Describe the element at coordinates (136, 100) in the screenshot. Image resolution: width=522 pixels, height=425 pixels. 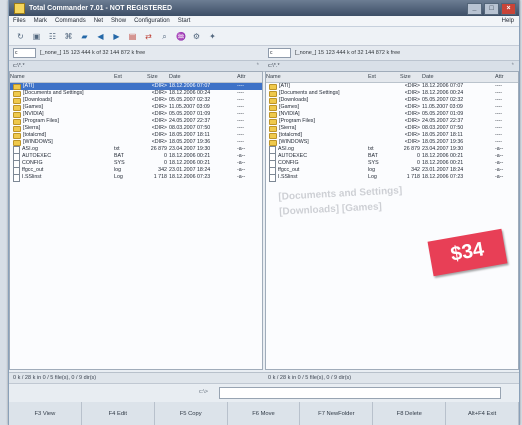
I see `left-file-row: [Downloads] <DIR> 05.05.2007 02:32 ----` at that location.